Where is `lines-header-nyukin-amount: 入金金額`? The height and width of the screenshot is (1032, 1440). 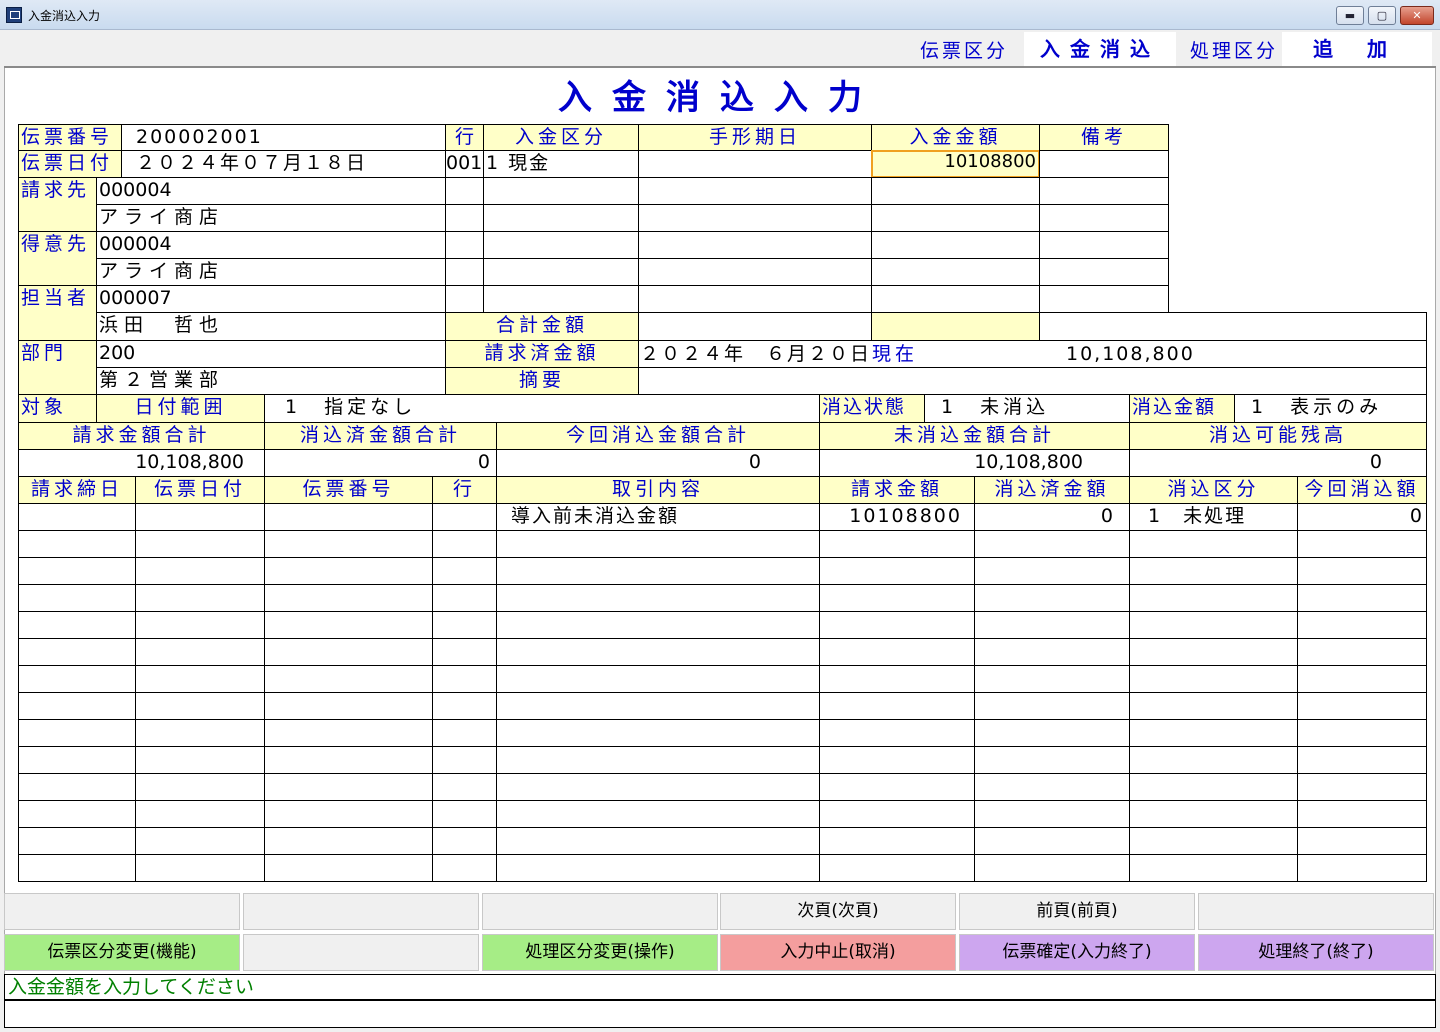
lines-header-nyukin-amount: 入金金額 is located at coordinates (955, 137).